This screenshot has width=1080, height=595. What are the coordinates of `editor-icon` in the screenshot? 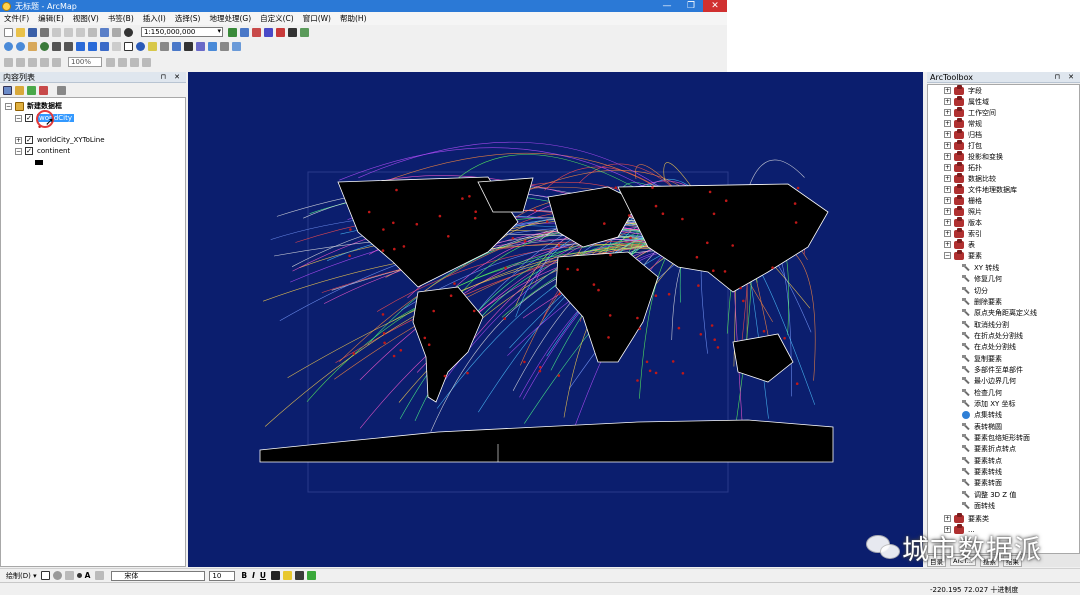 It's located at (232, 32).